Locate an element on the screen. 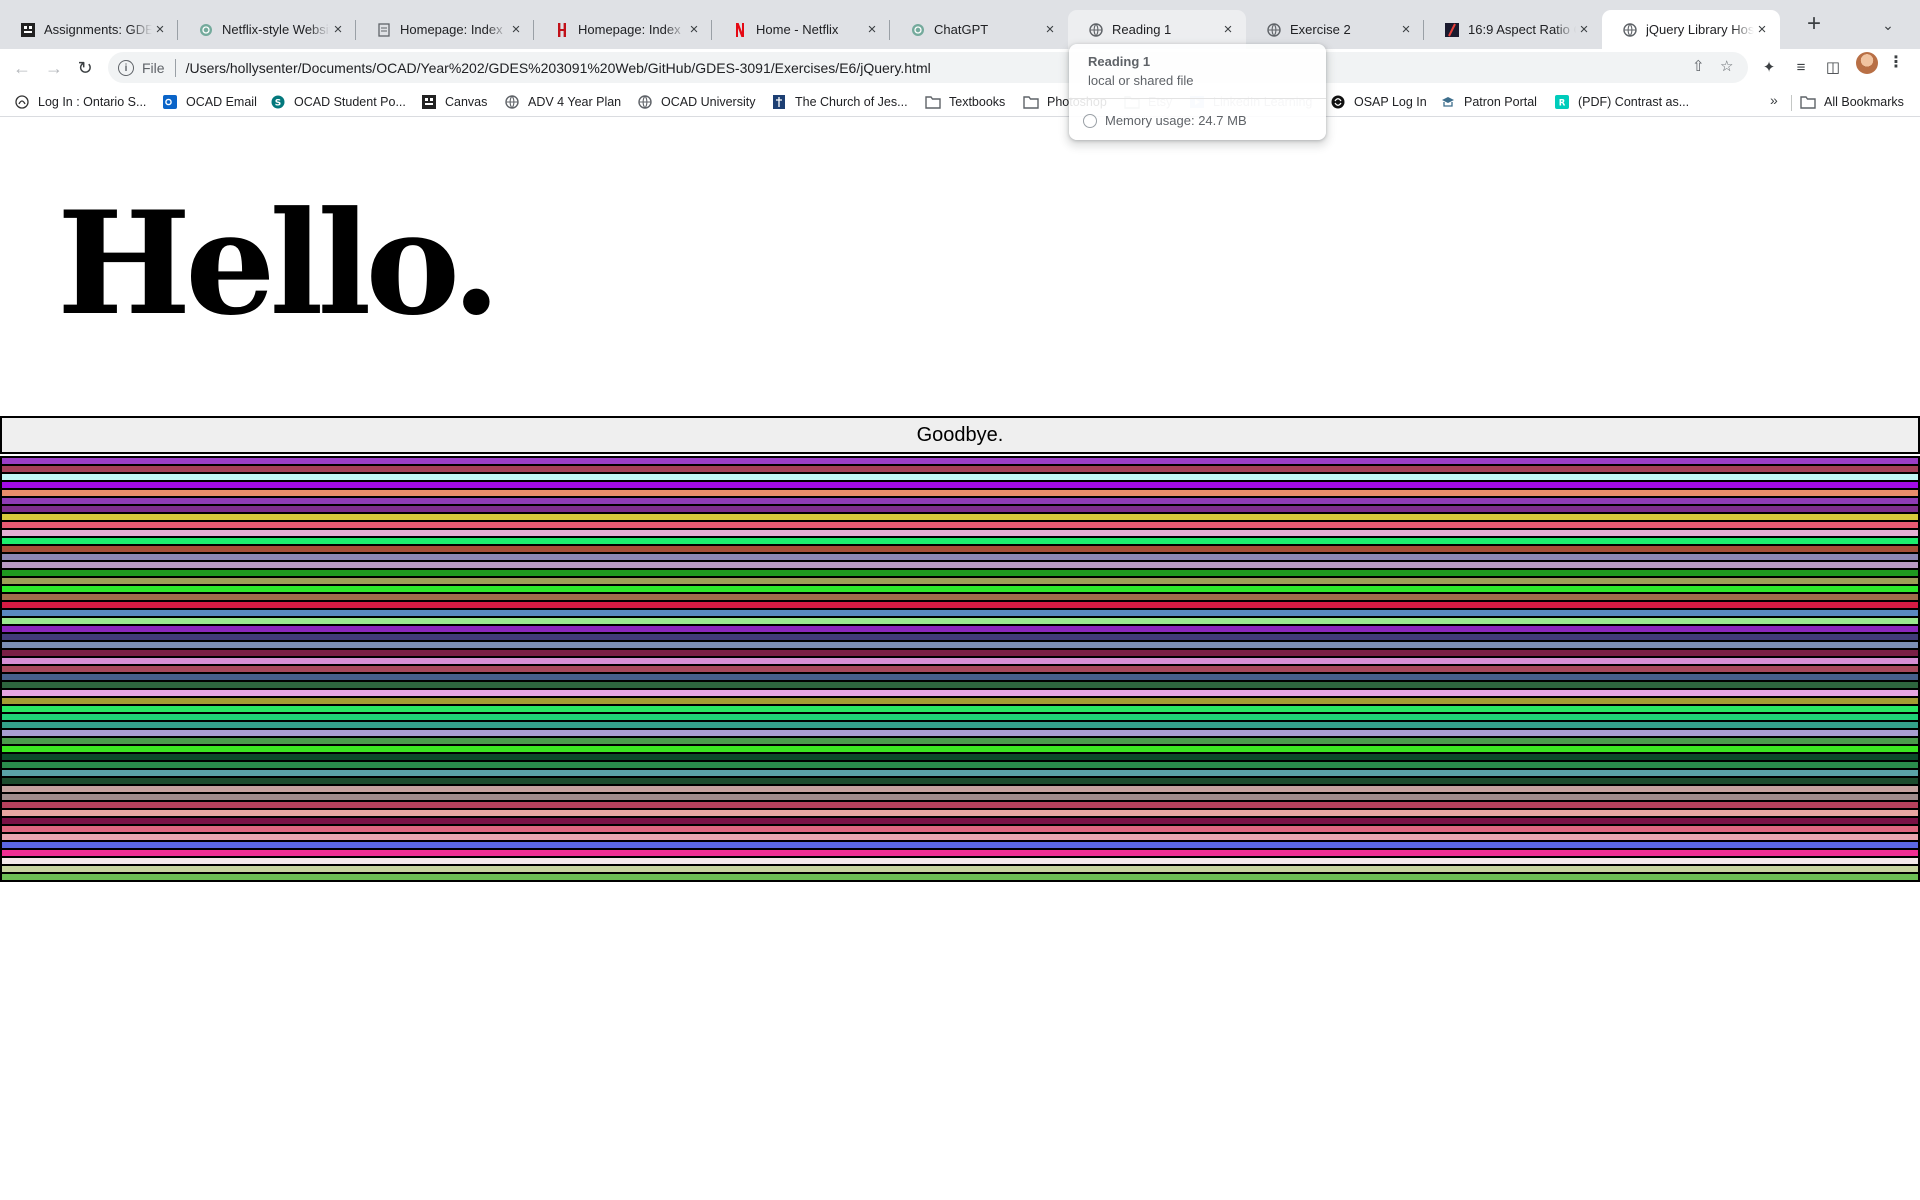 The height and width of the screenshot is (1200, 1920). bookmark-item: Textbooks is located at coordinates (965, 102).